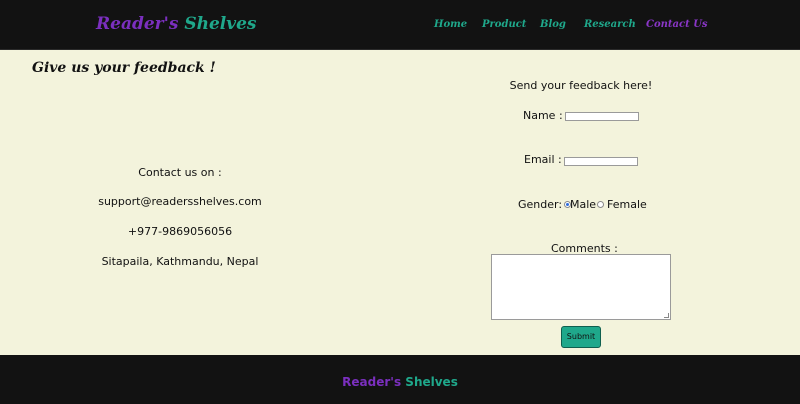 This screenshot has height=404, width=800. What do you see at coordinates (581, 337) in the screenshot?
I see `submit-button: Submit` at bounding box center [581, 337].